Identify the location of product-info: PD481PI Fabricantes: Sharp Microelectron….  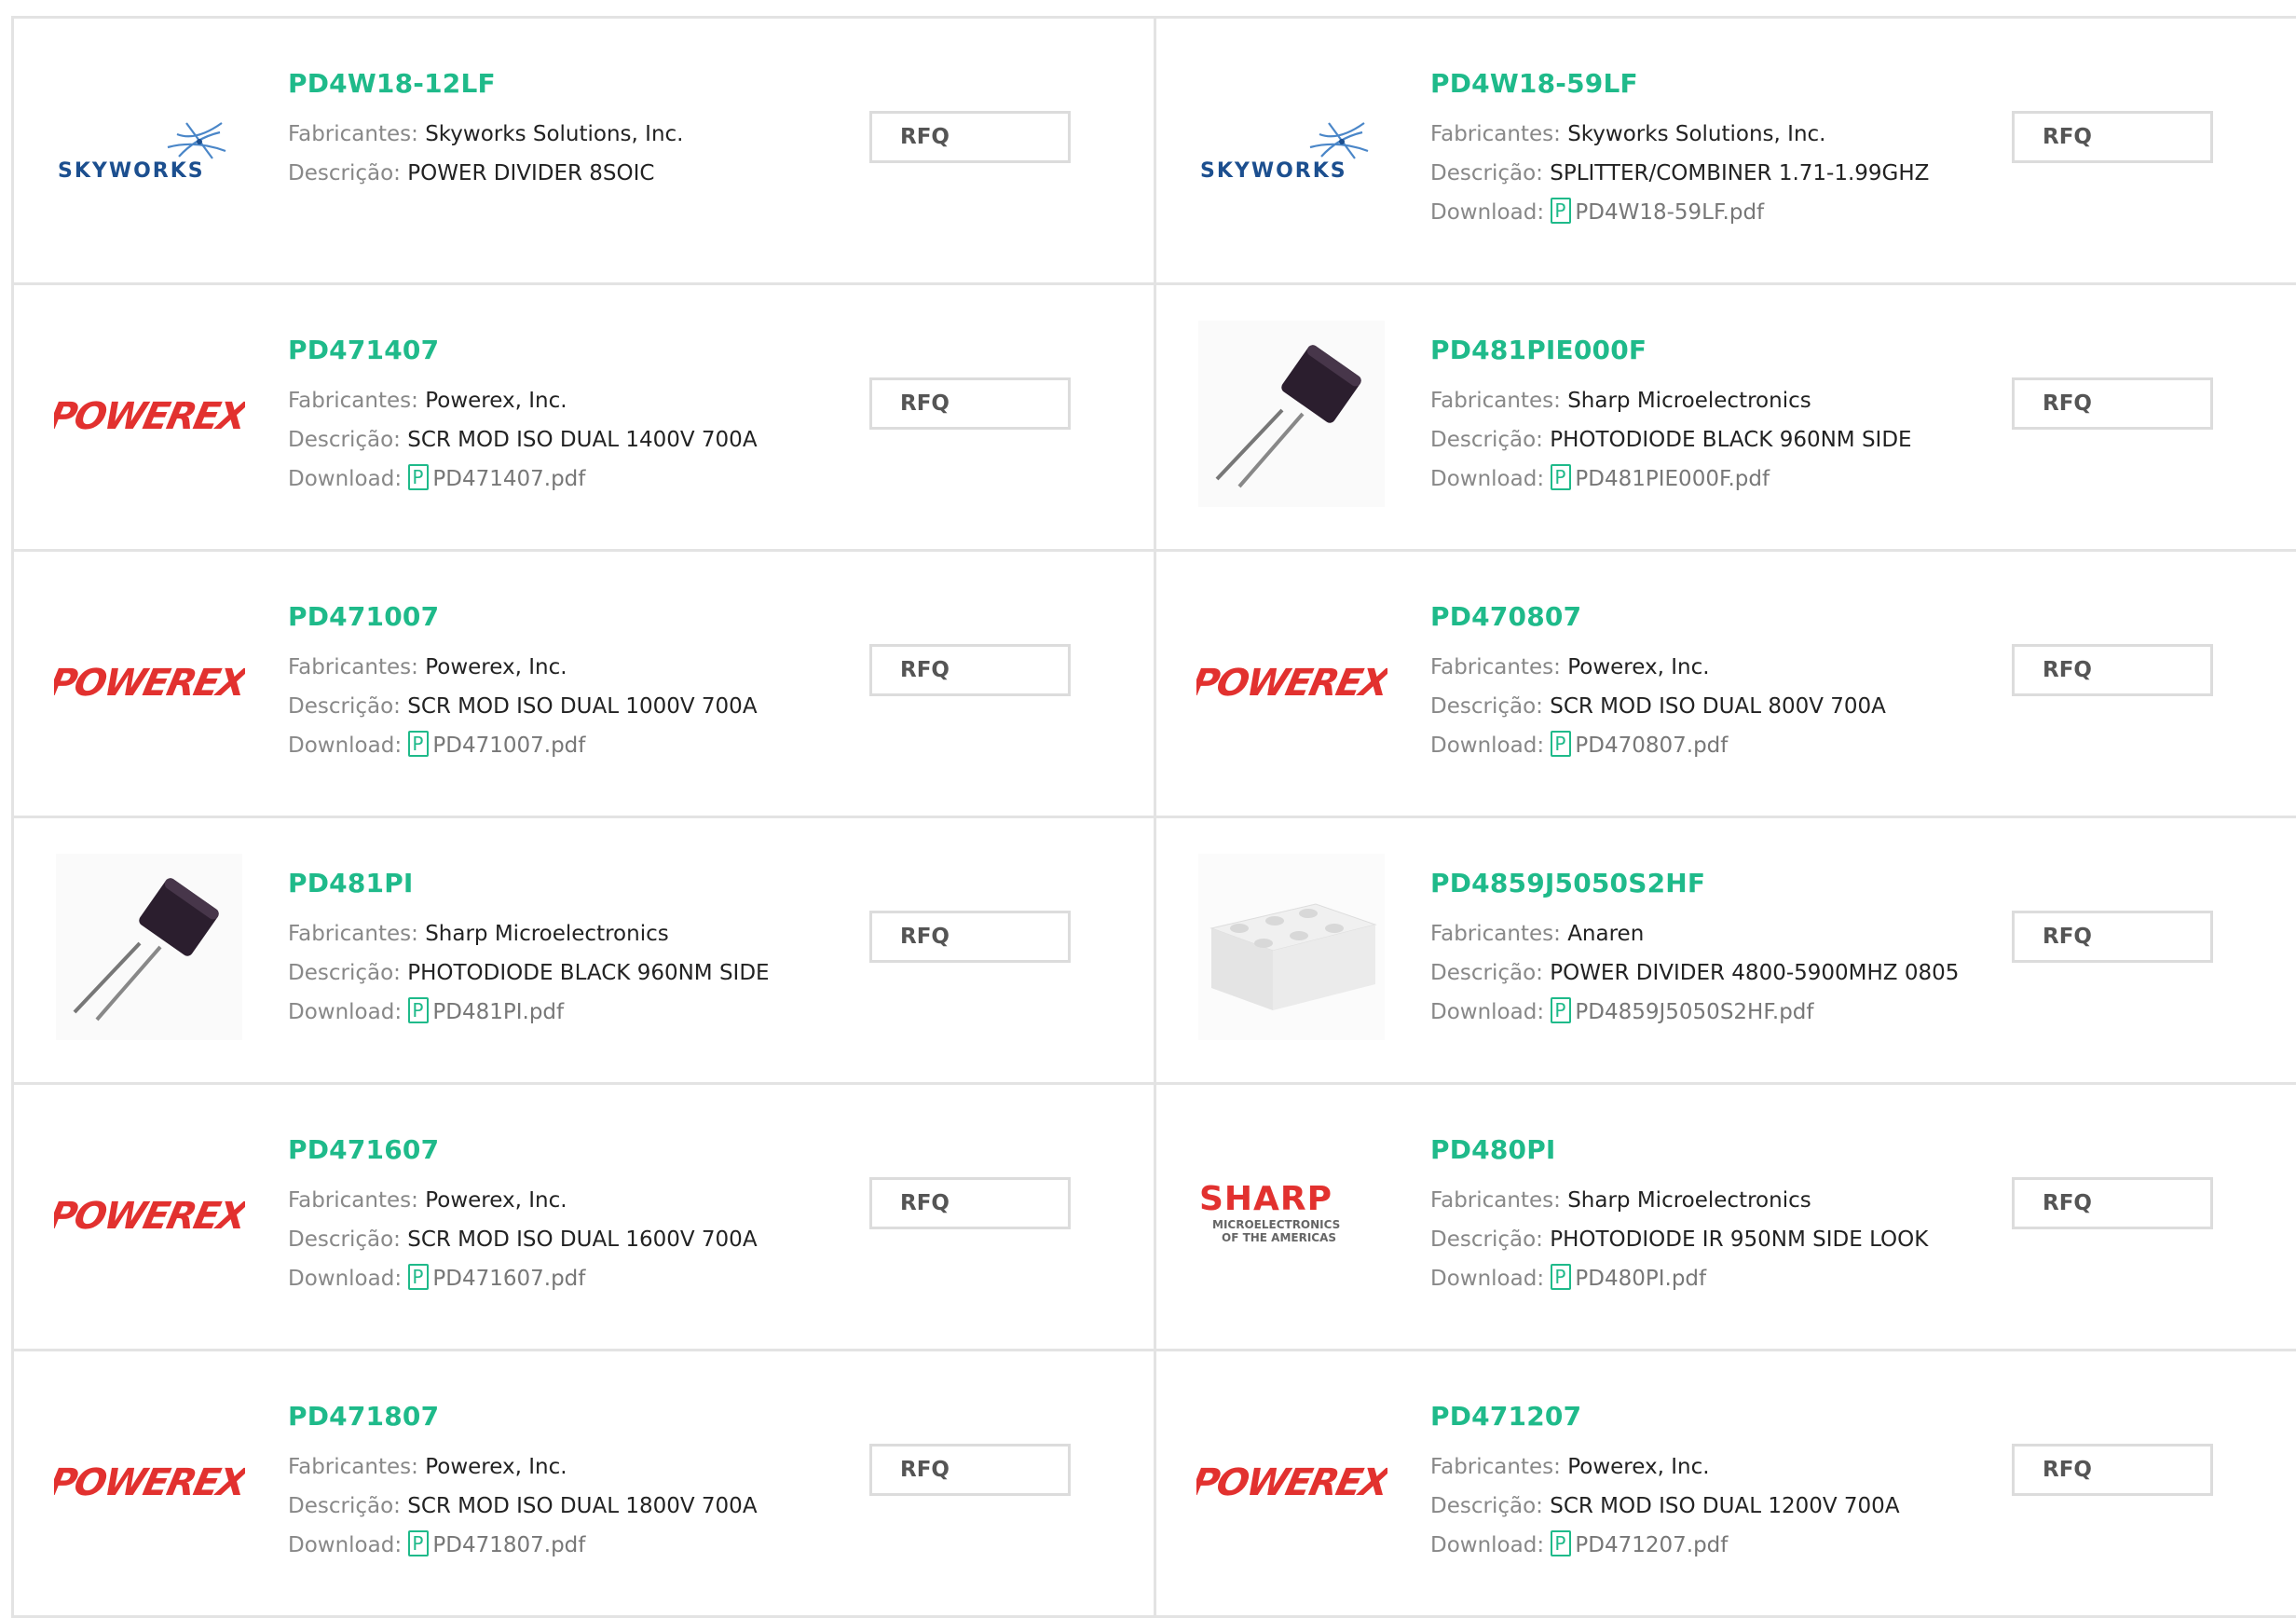
(567, 950).